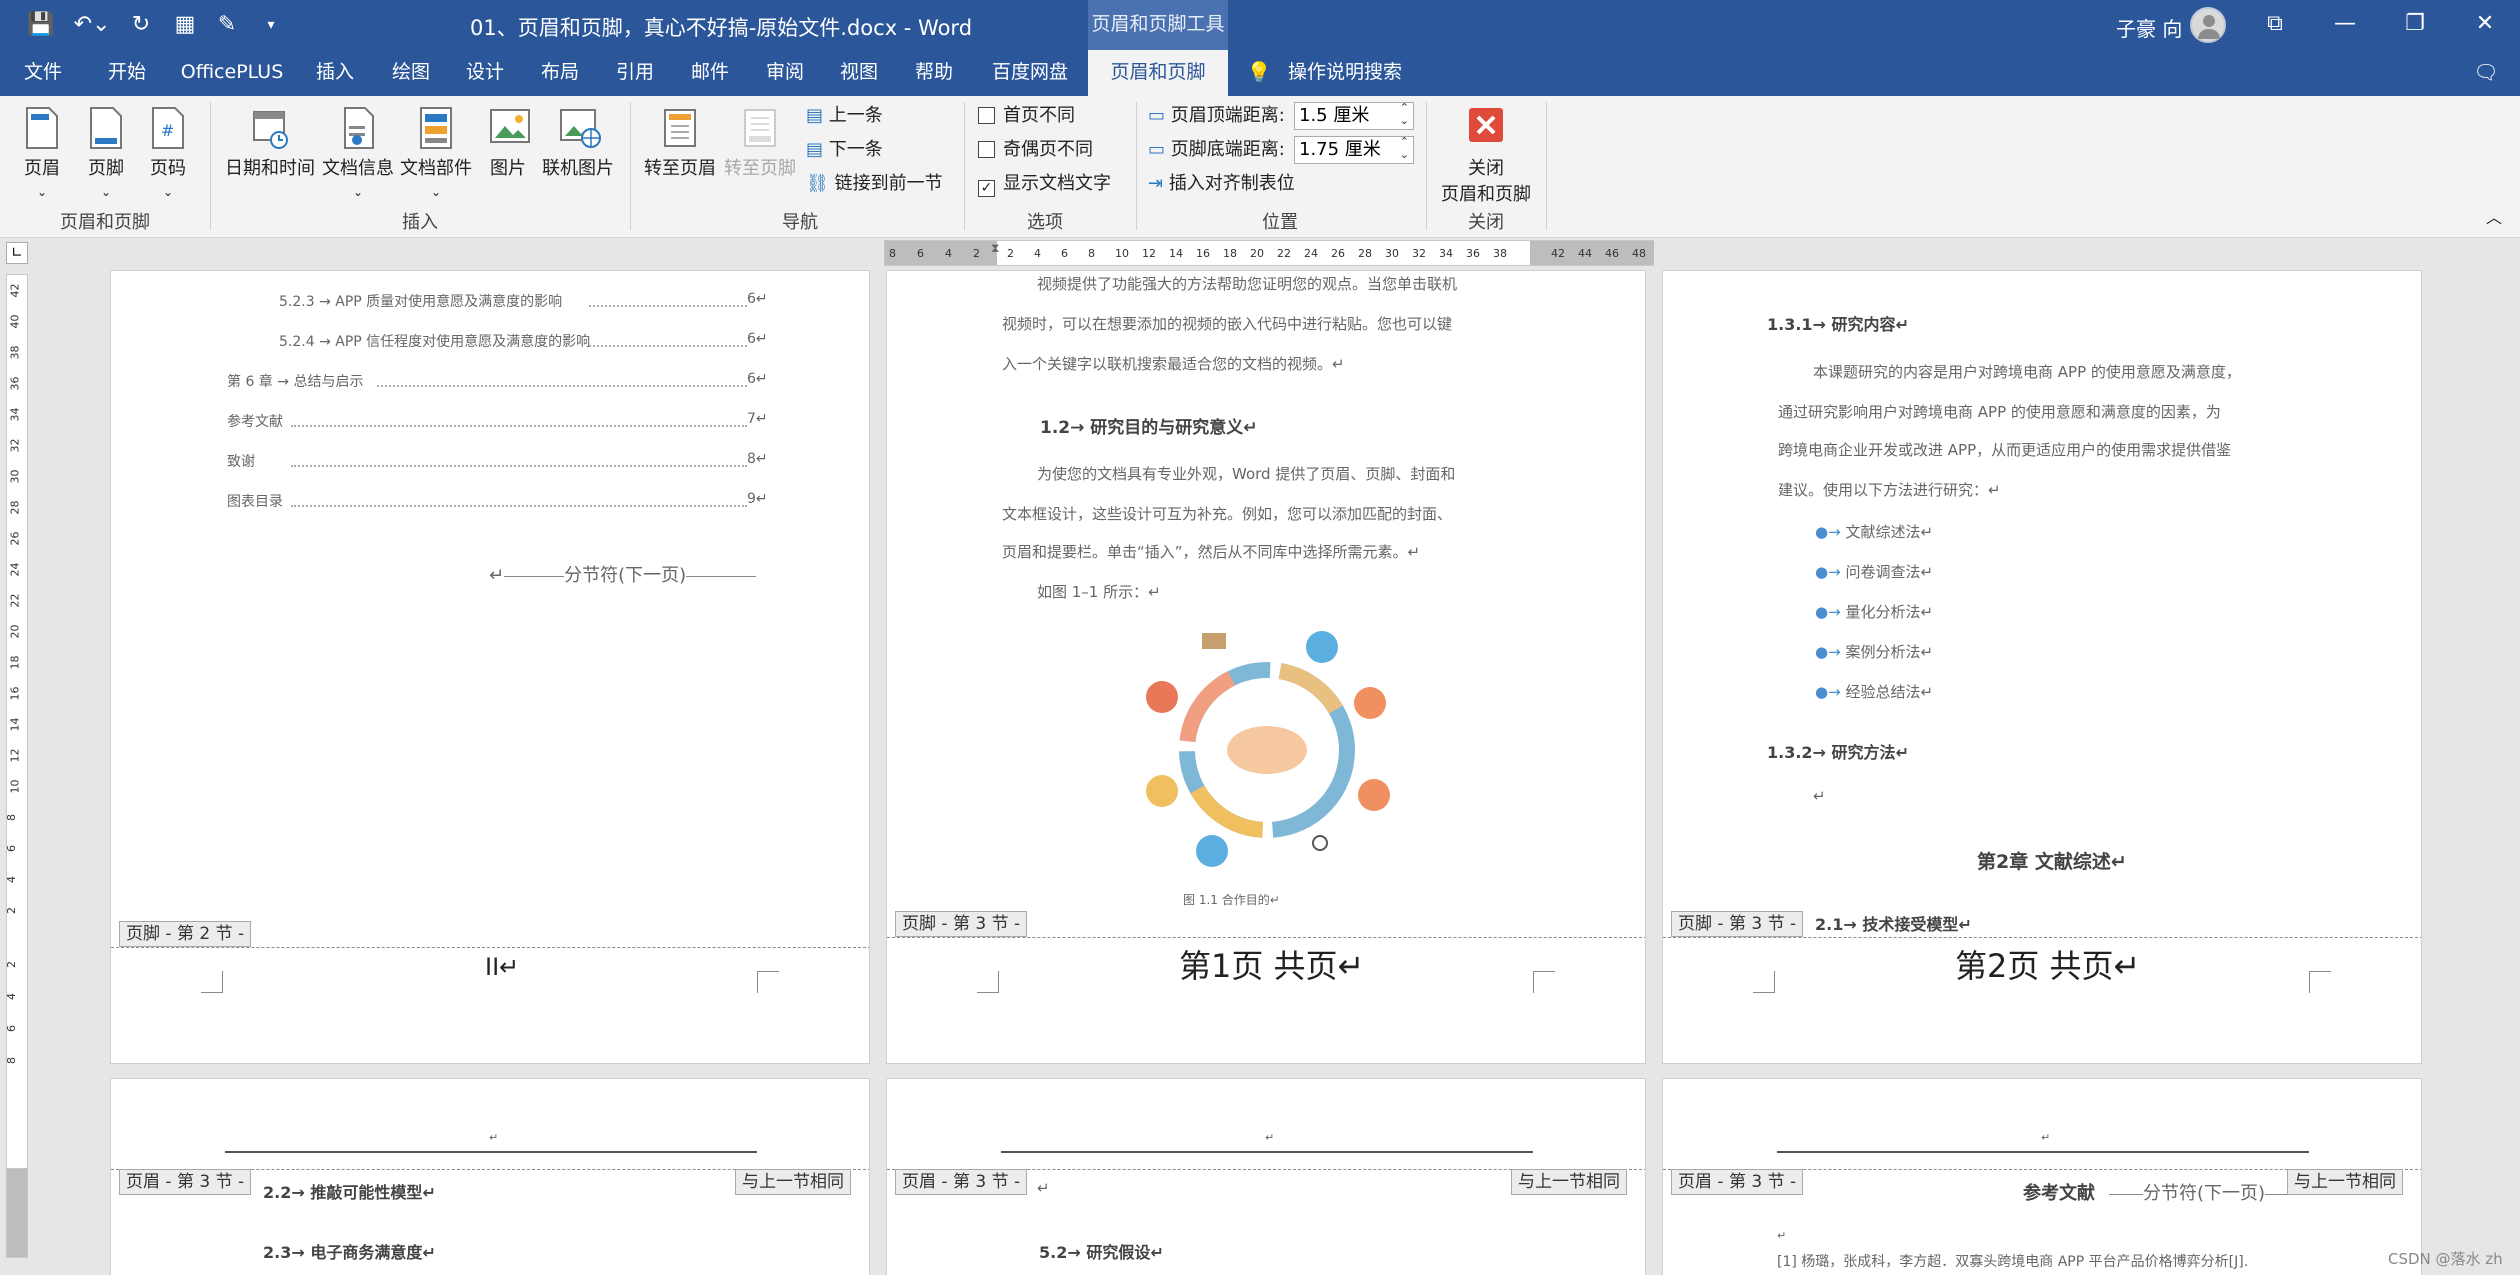 The image size is (2520, 1275). What do you see at coordinates (635, 73) in the screenshot?
I see `tab-references: 引用` at bounding box center [635, 73].